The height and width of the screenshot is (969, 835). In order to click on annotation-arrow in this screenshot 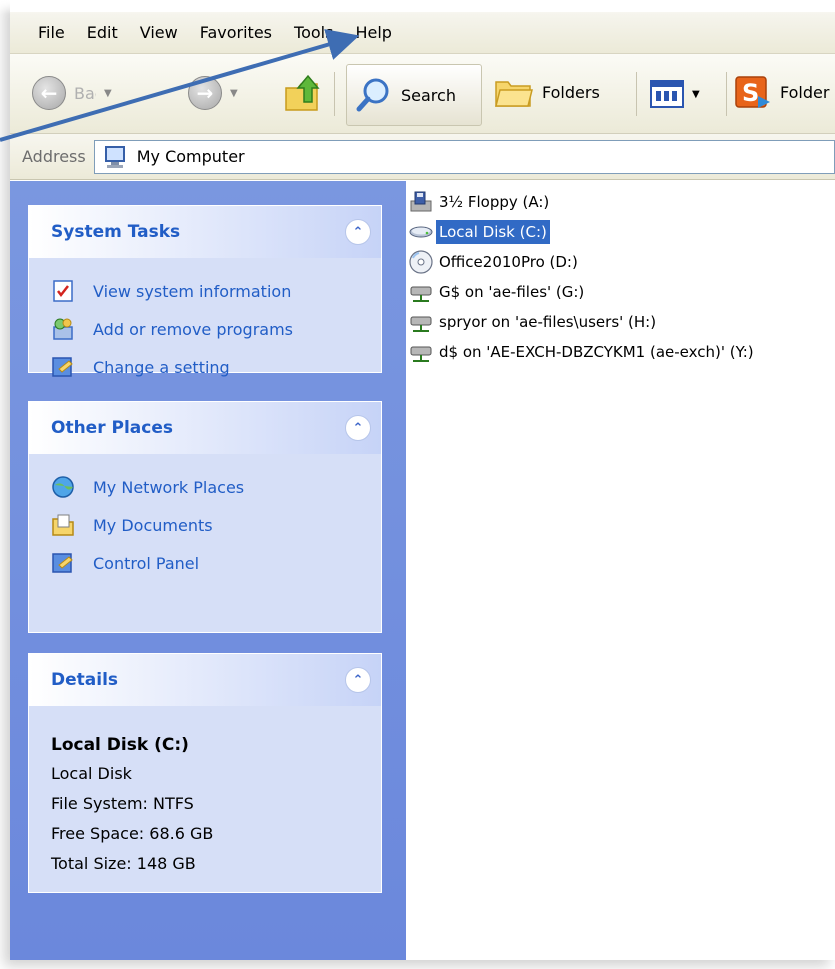, I will do `click(180, 85)`.